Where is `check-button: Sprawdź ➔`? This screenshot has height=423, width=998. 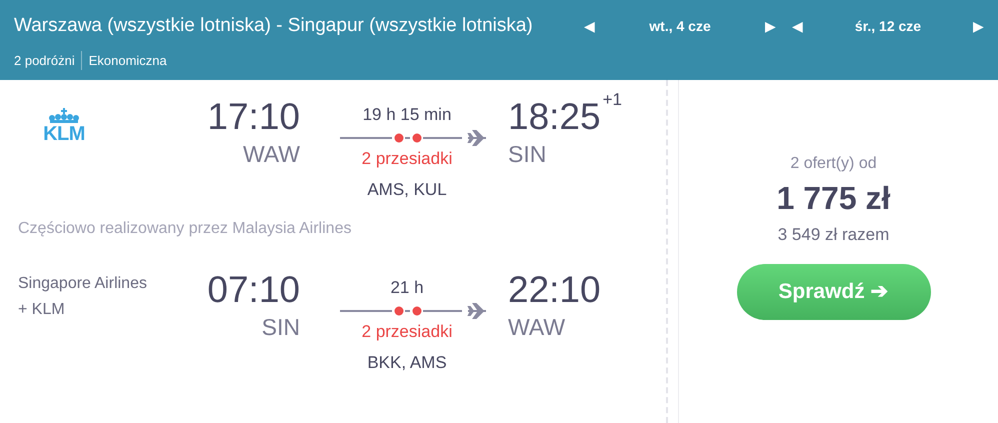 check-button: Sprawdź ➔ is located at coordinates (833, 292).